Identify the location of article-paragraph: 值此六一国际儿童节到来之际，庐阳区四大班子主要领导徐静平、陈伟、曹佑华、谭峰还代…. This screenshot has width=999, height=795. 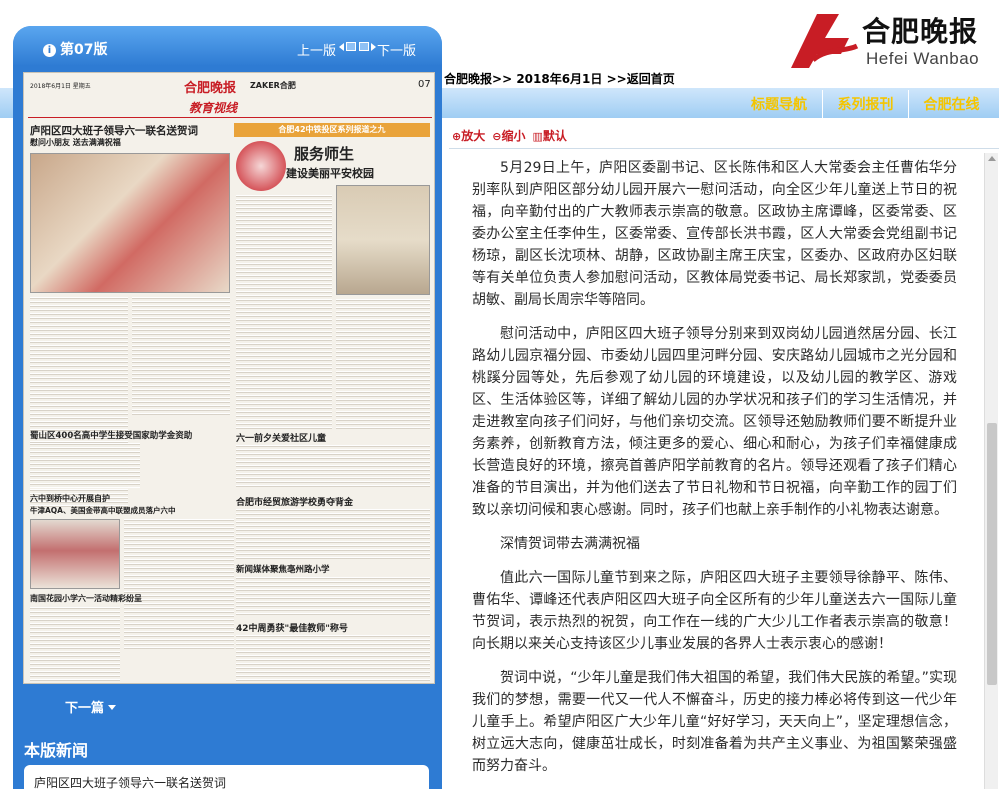
(714, 611).